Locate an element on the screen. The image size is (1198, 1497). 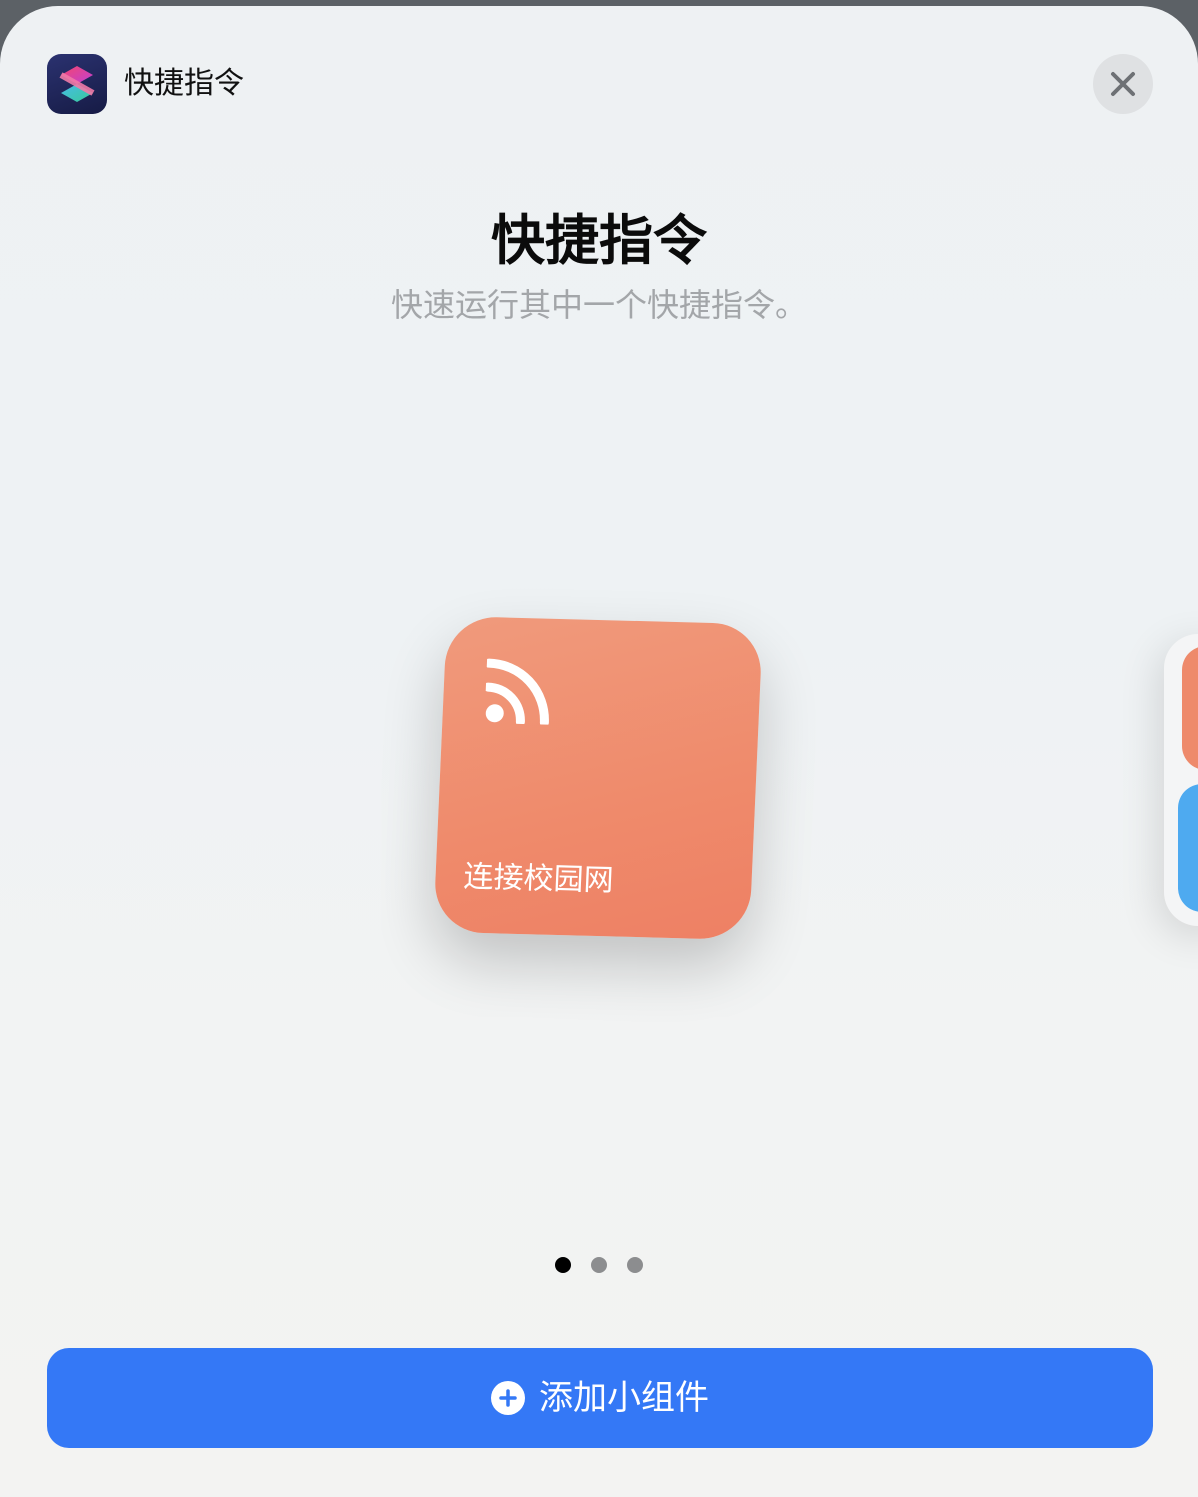
page-indicator is located at coordinates (599, 1265).